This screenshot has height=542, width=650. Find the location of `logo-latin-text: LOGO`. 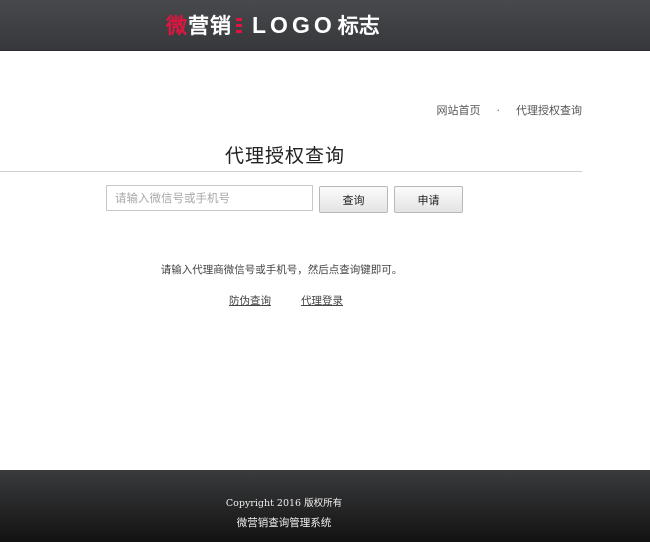

logo-latin-text: LOGO is located at coordinates (294, 24).